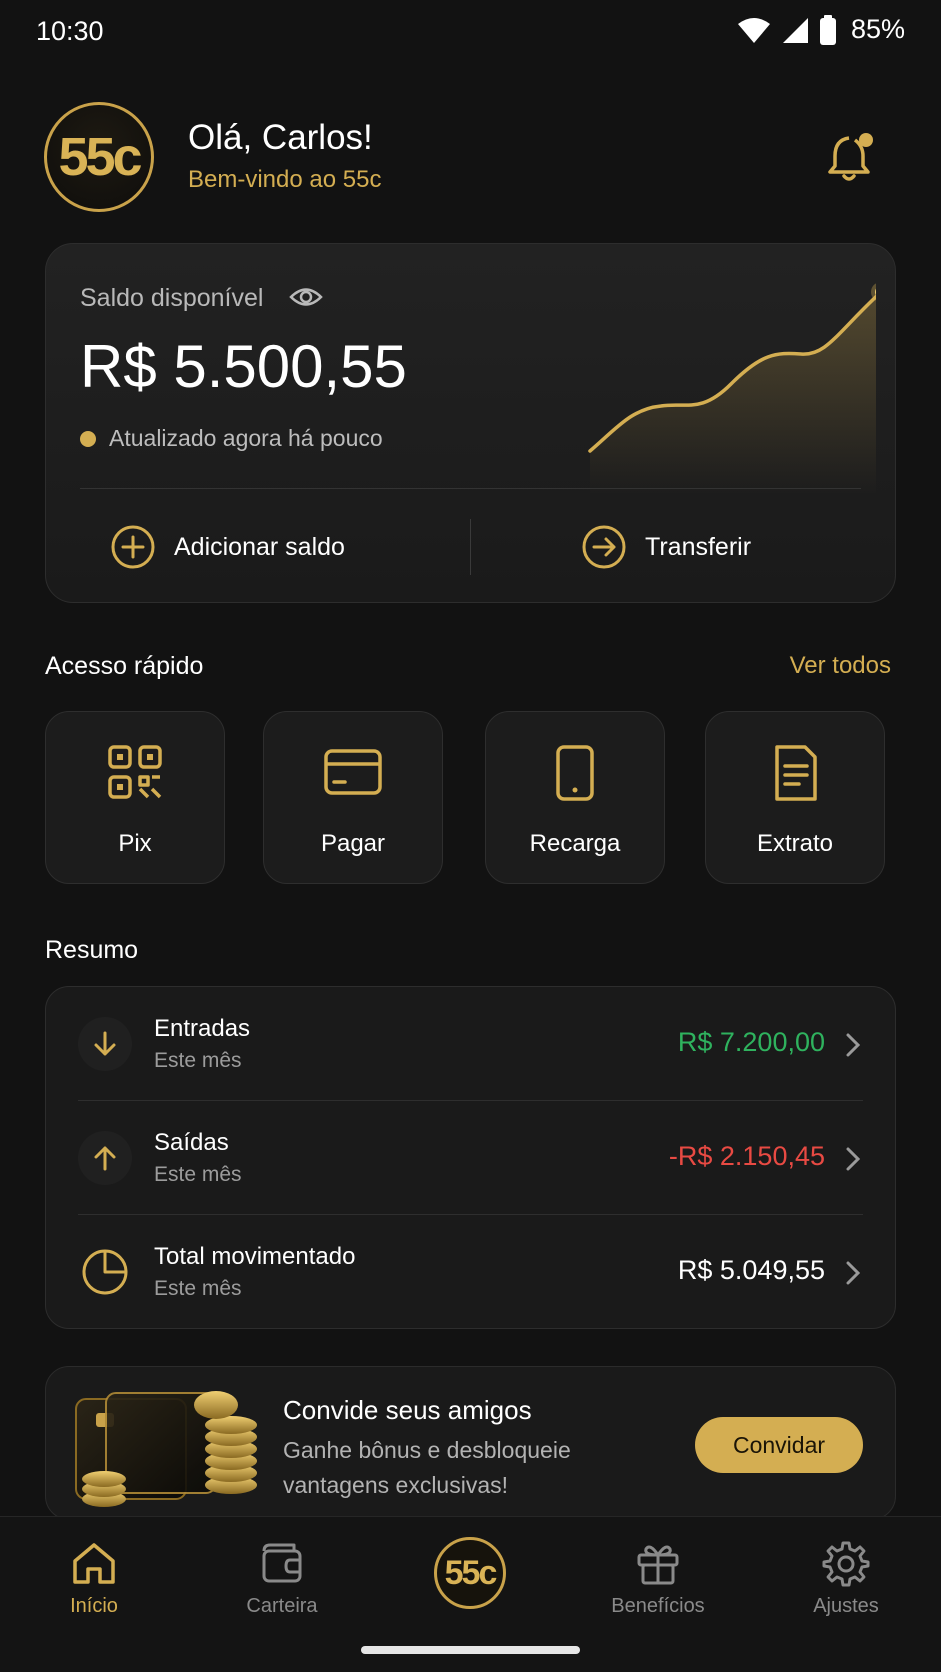 The image size is (941, 1672). I want to click on row-amount: -R$ 2.150,45, so click(746, 1156).